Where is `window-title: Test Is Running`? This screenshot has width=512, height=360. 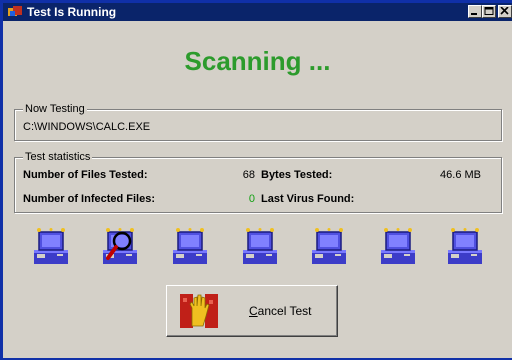 window-title: Test Is Running is located at coordinates (72, 12).